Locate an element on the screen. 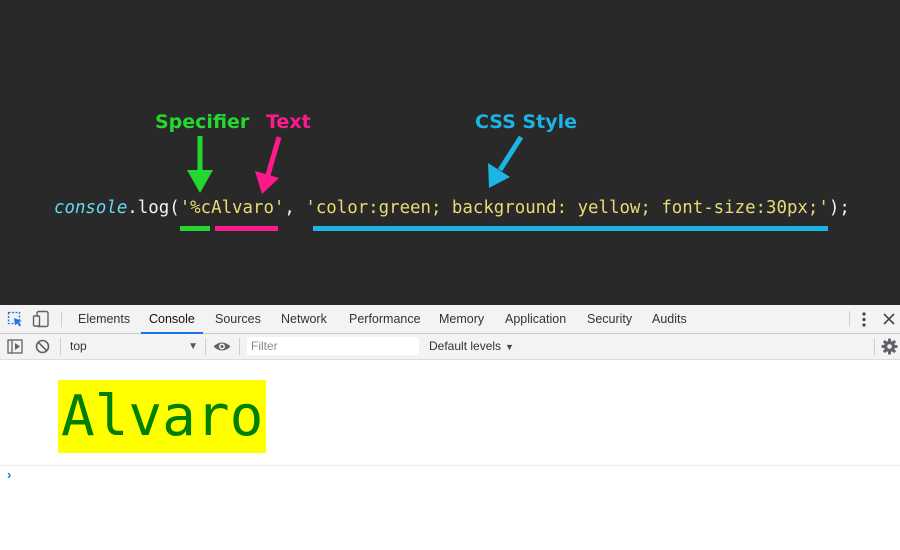 Image resolution: width=900 pixels, height=550 pixels. tab-sources: Sources is located at coordinates (238, 319).